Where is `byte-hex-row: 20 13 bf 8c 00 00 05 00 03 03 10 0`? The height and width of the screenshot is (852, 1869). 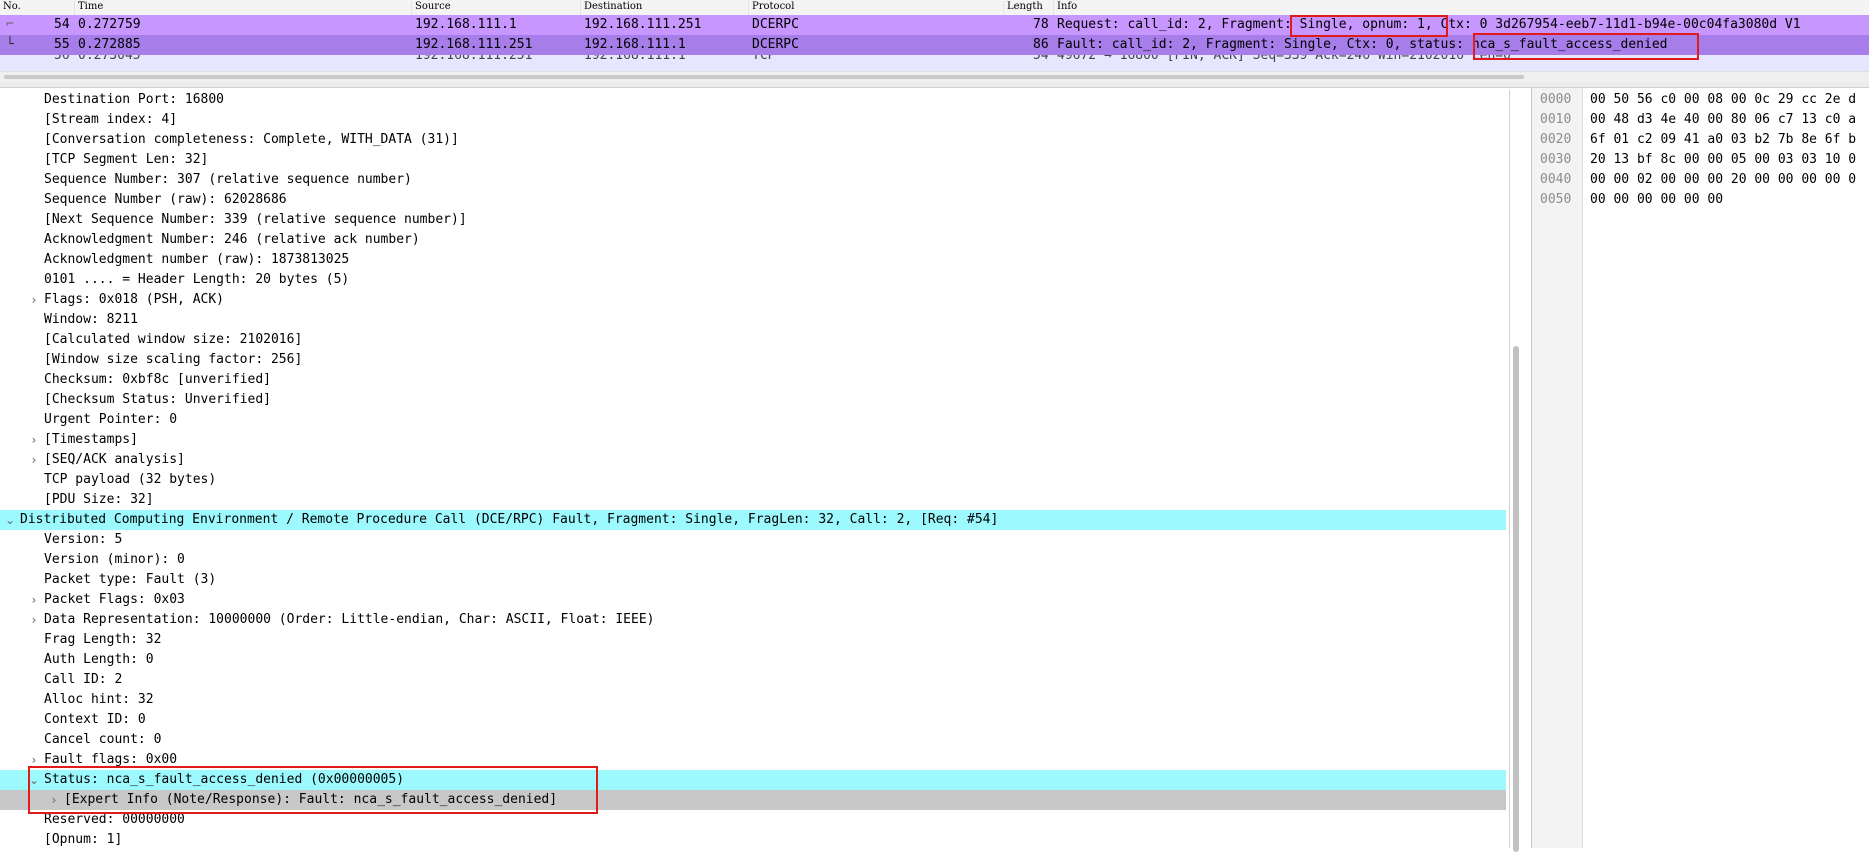
byte-hex-row: 20 13 bf 8c 00 00 05 00 03 03 10 0 is located at coordinates (1723, 160).